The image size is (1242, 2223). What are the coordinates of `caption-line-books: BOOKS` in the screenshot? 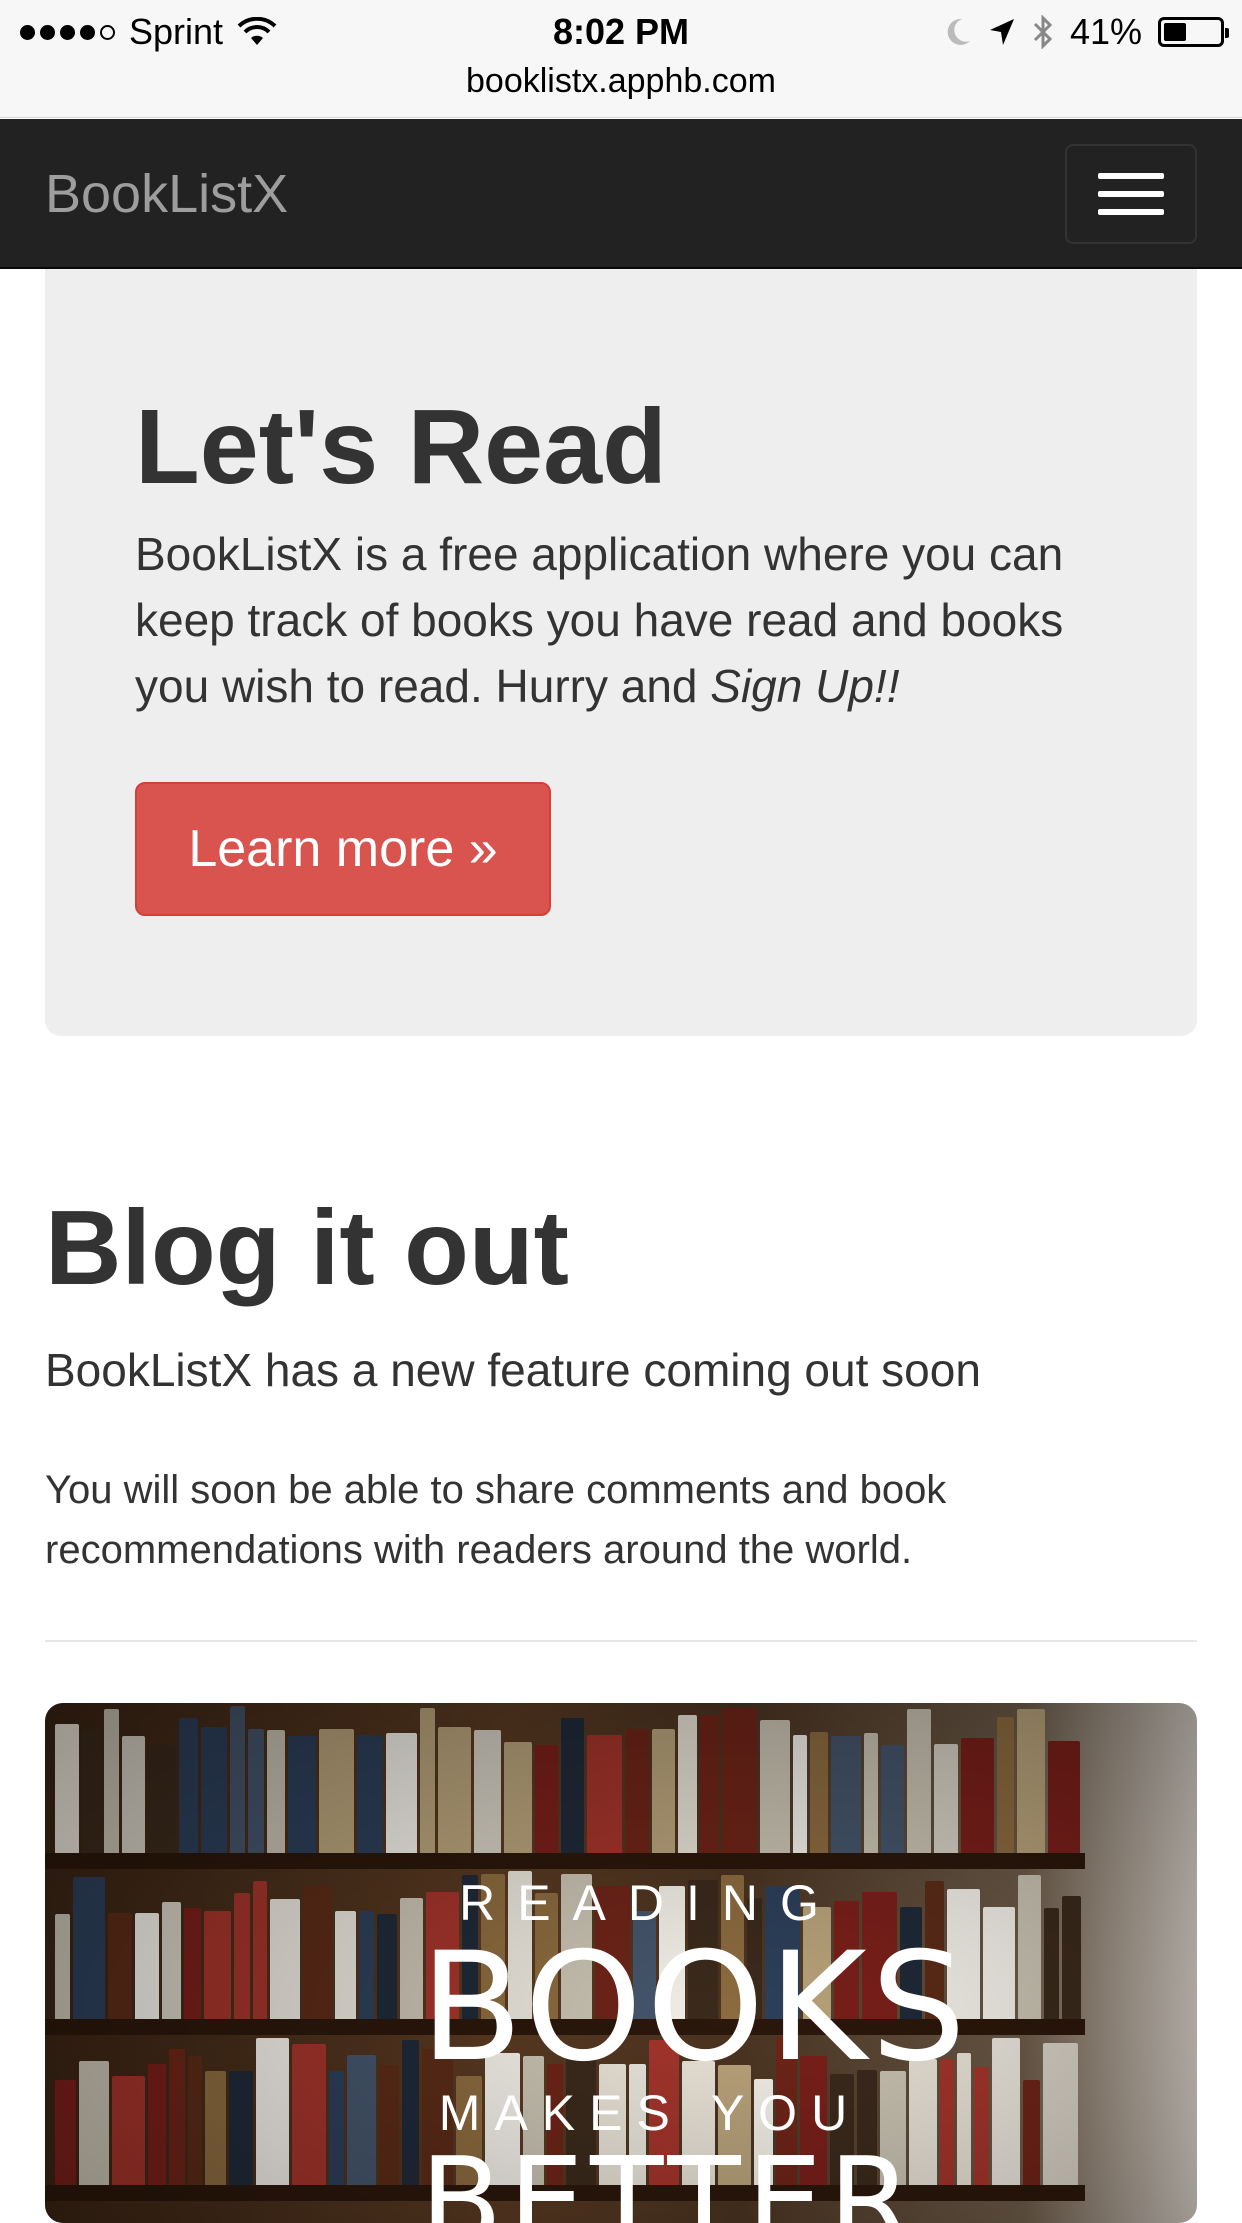 It's located at (695, 2008).